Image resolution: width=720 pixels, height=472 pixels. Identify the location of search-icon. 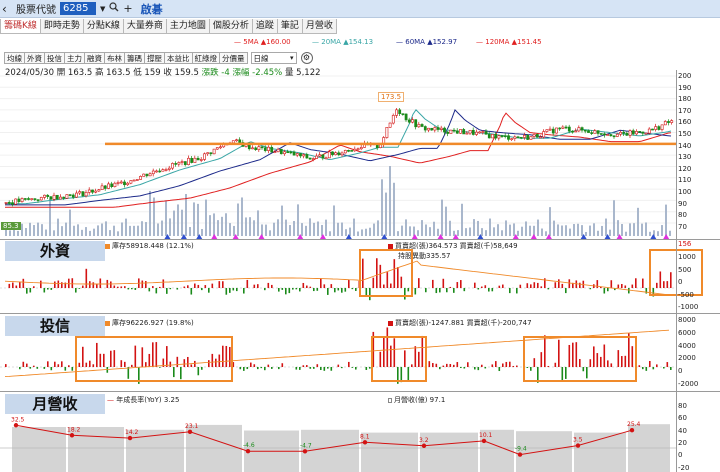
(114, 8).